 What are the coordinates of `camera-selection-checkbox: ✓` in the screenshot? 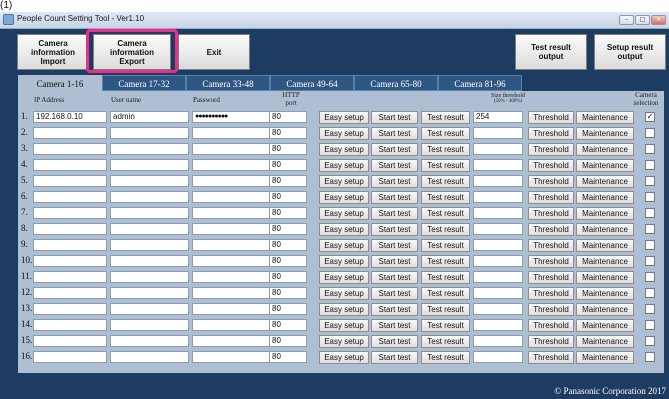 It's located at (650, 117).